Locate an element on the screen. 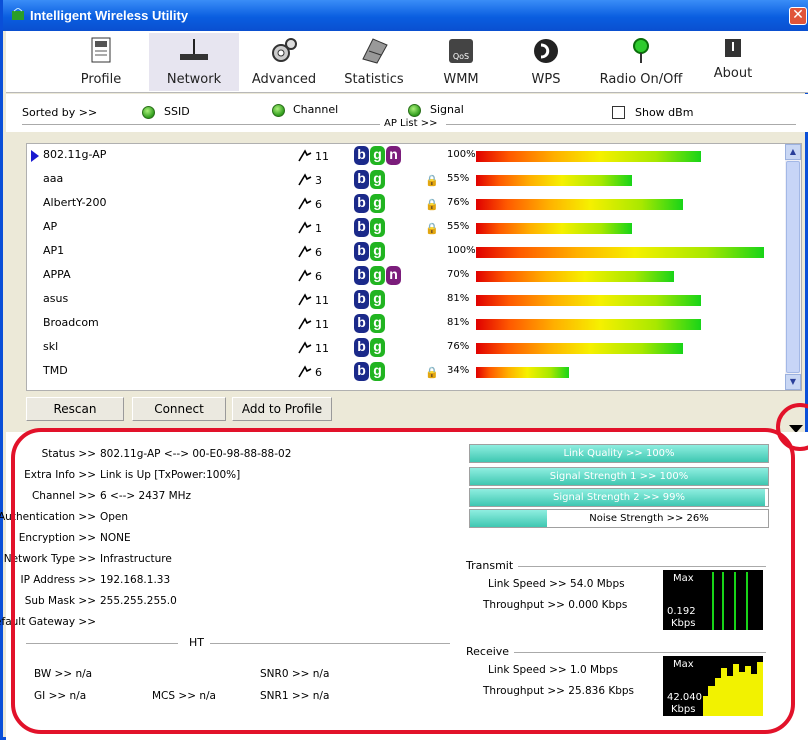 This screenshot has width=808, height=740. default-gateway-key: Default Gateway >> is located at coordinates (48, 622).